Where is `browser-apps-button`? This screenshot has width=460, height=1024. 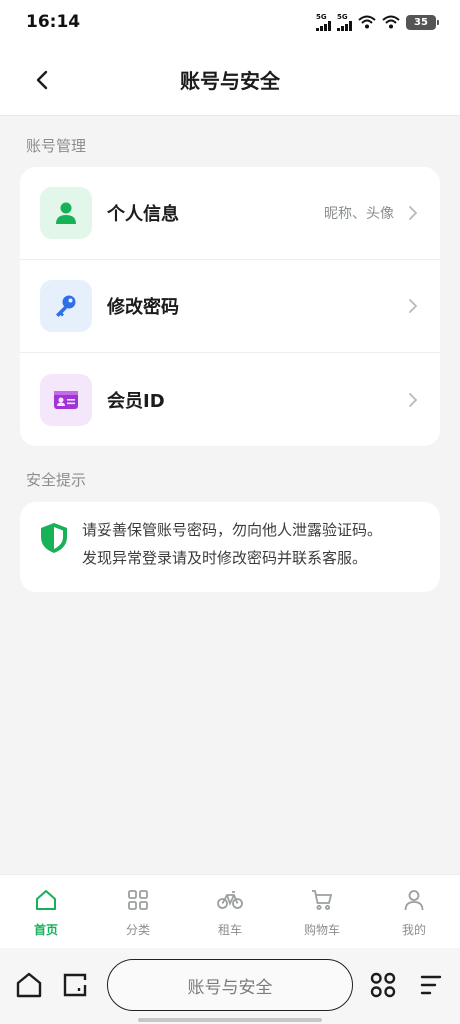
browser-apps-button is located at coordinates (383, 985).